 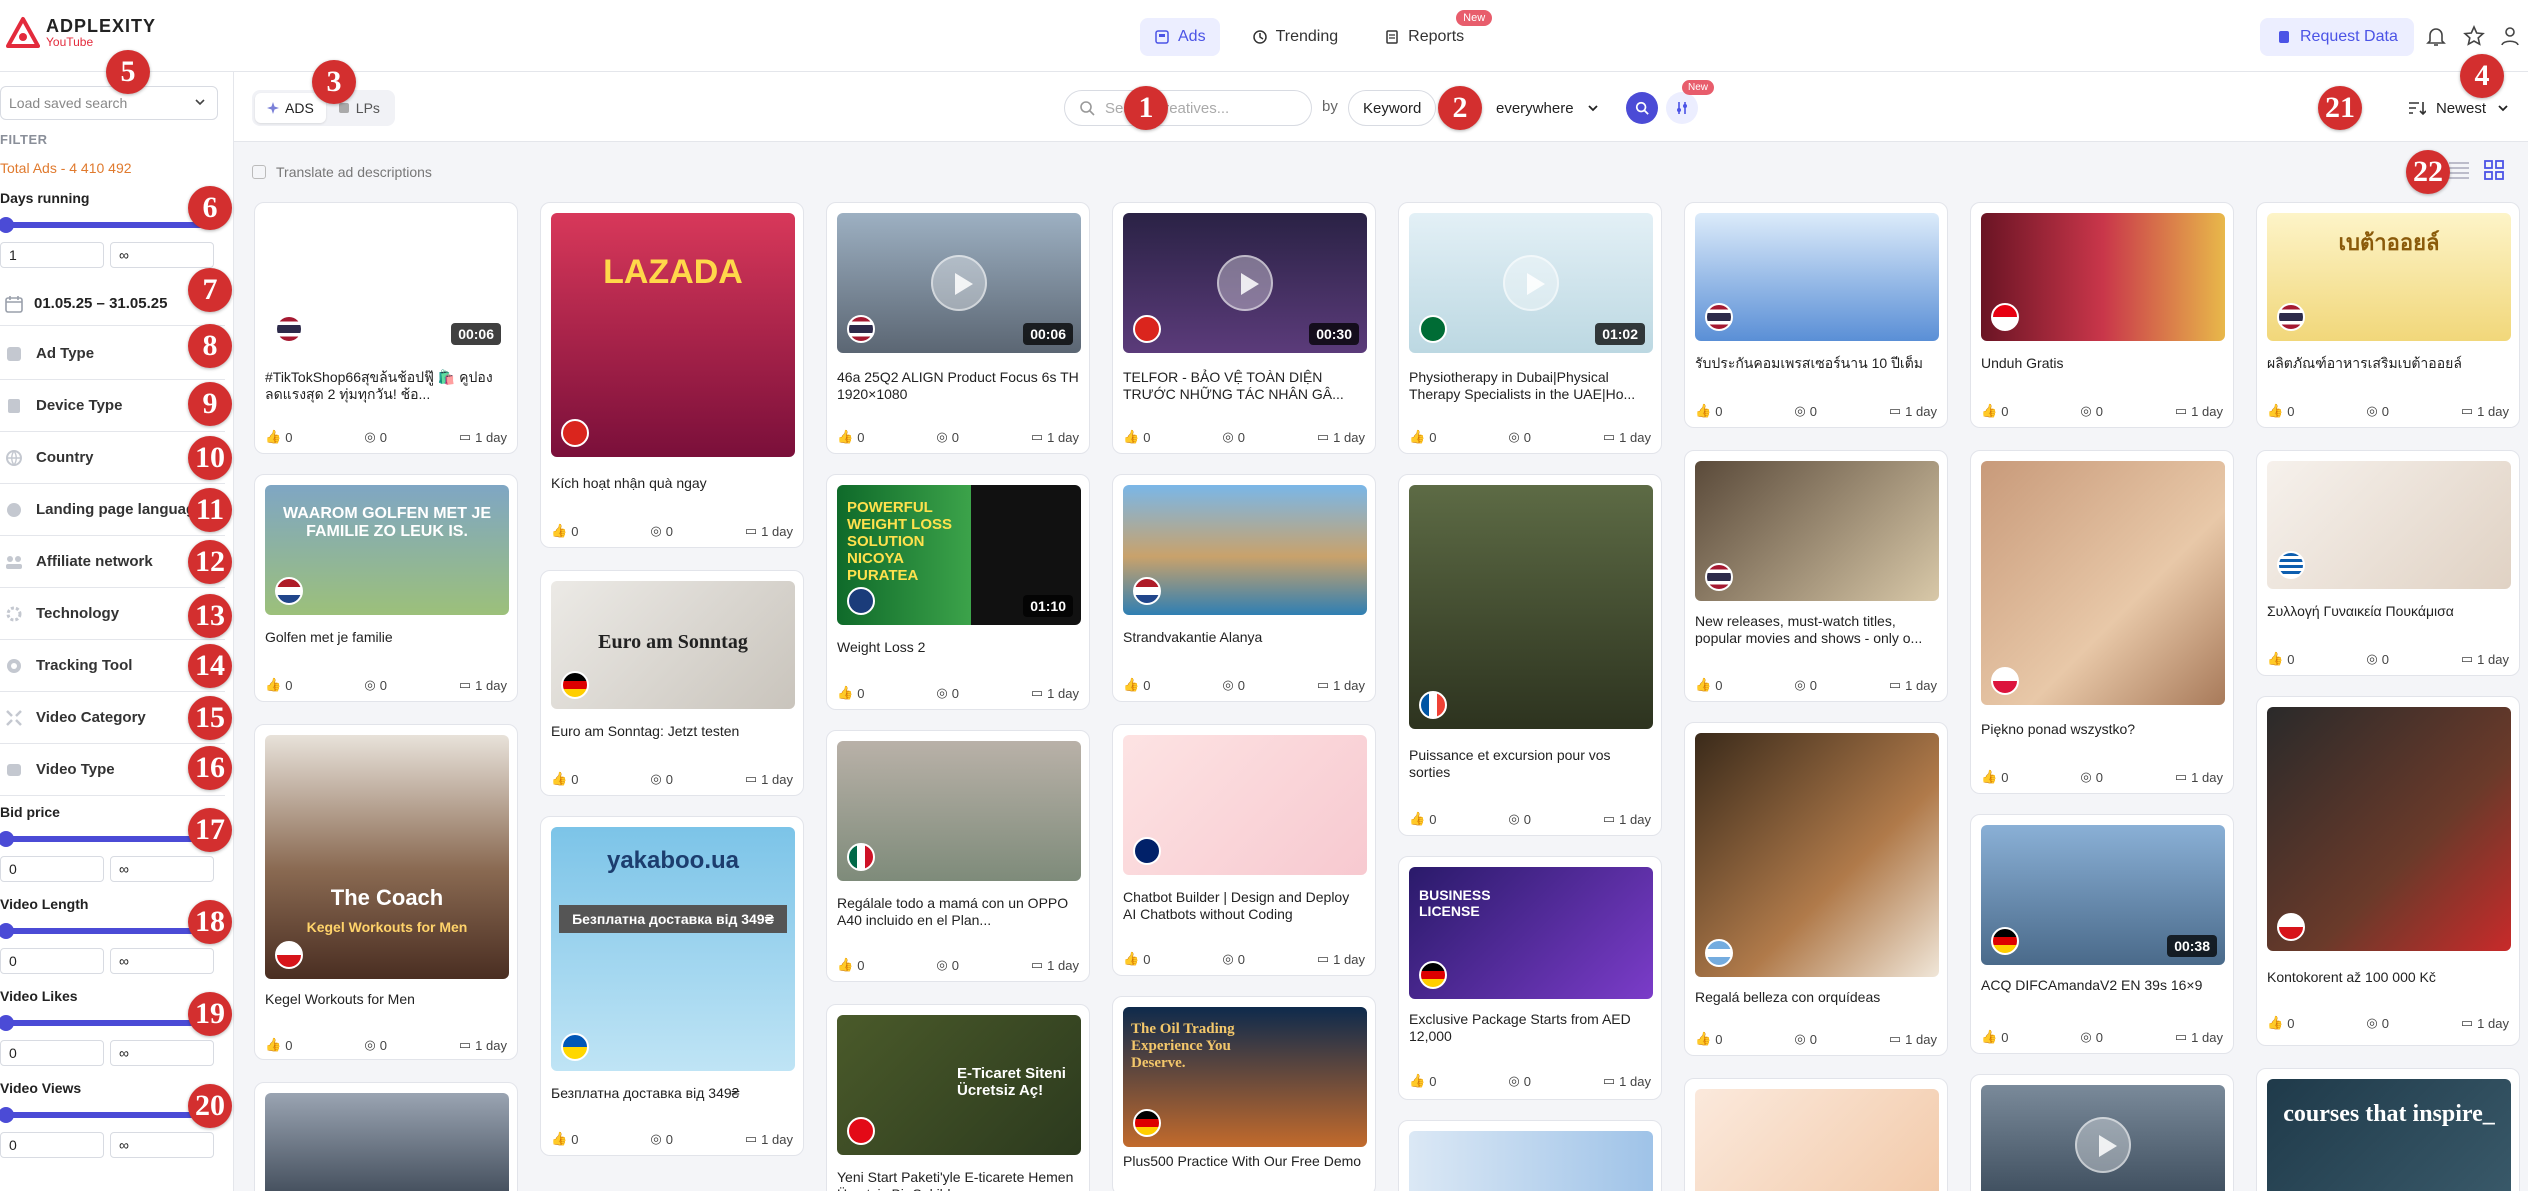 I want to click on star-icon, so click(x=2474, y=36).